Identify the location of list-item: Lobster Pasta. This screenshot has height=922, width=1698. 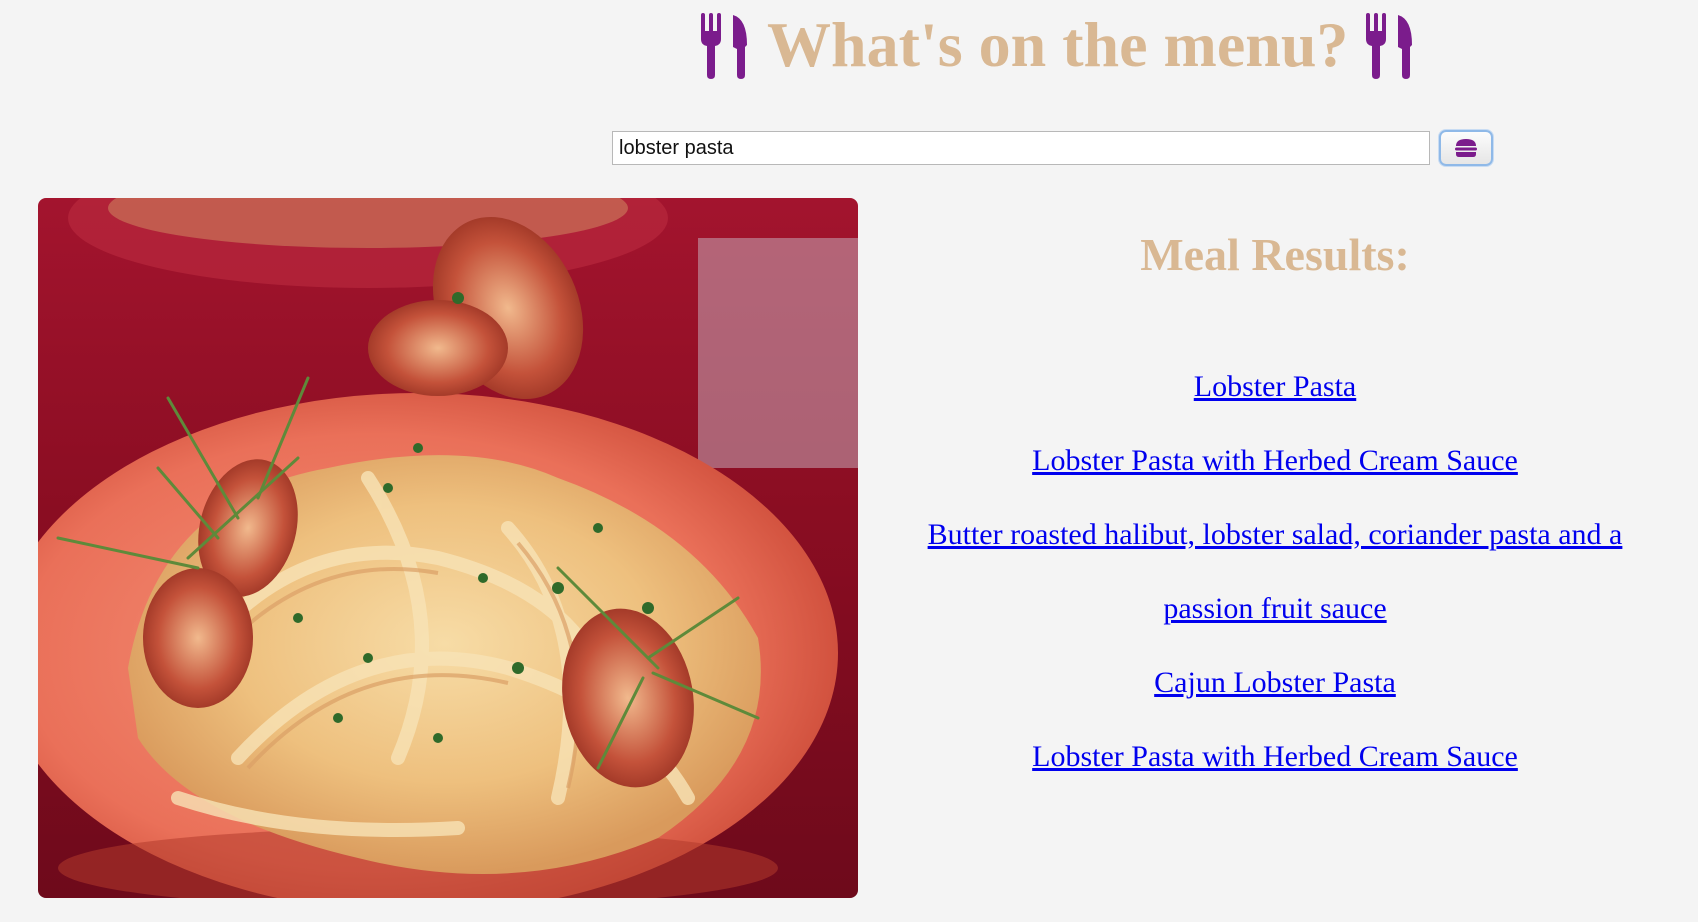
(1275, 387).